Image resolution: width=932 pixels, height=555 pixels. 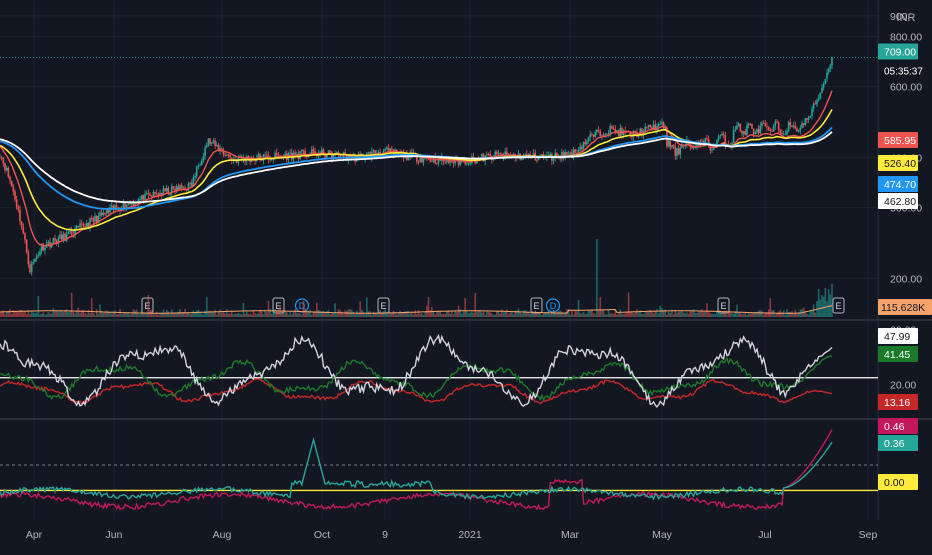 What do you see at coordinates (322, 535) in the screenshot?
I see `time-axis-tick: Oct` at bounding box center [322, 535].